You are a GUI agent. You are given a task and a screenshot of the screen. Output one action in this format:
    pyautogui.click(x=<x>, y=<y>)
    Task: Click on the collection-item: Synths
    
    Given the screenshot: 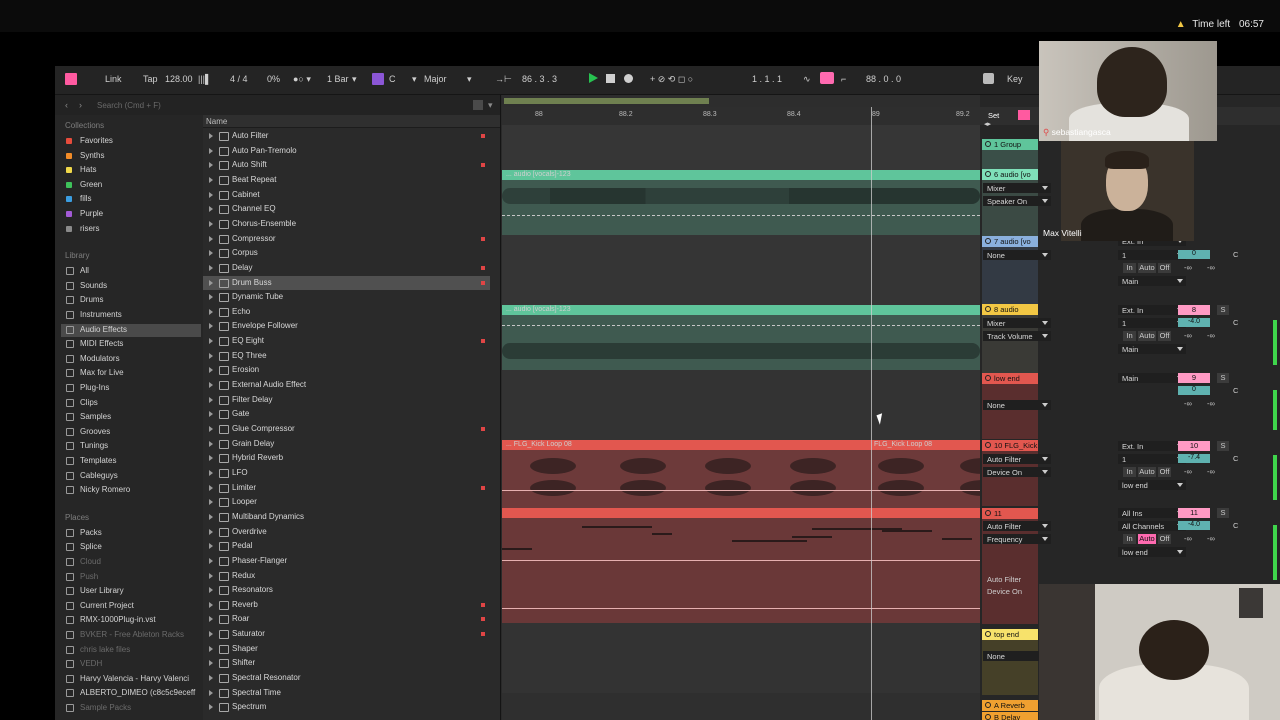 What is the action you would take?
    pyautogui.click(x=131, y=156)
    